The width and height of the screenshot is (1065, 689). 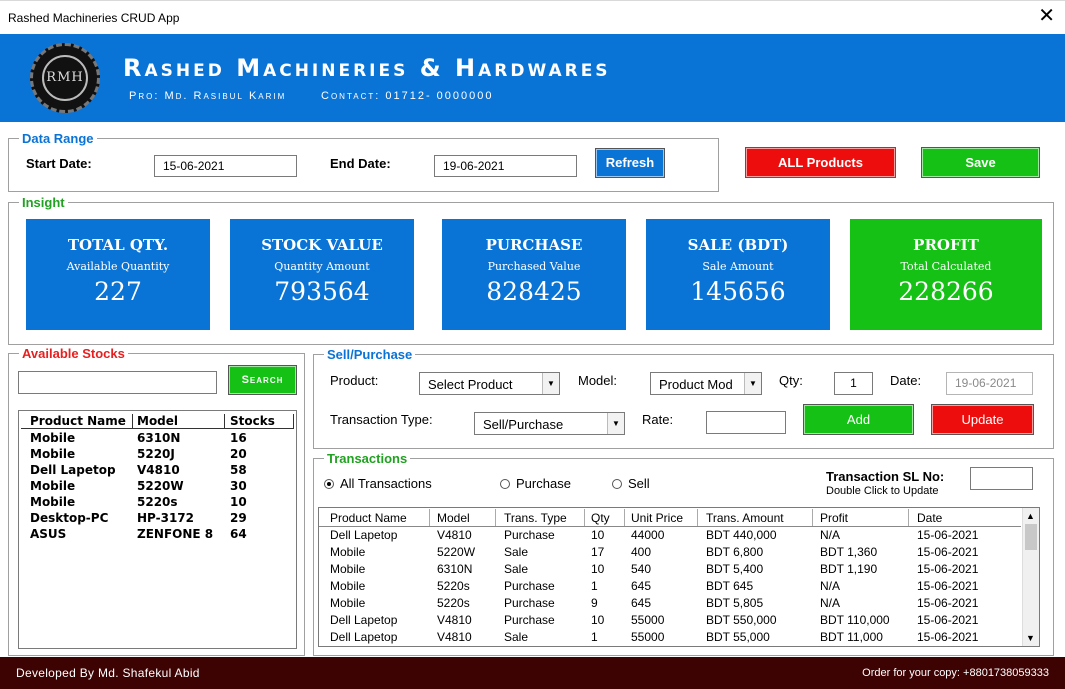 I want to click on transaction-sl-hint: Double Click to Update, so click(x=882, y=491).